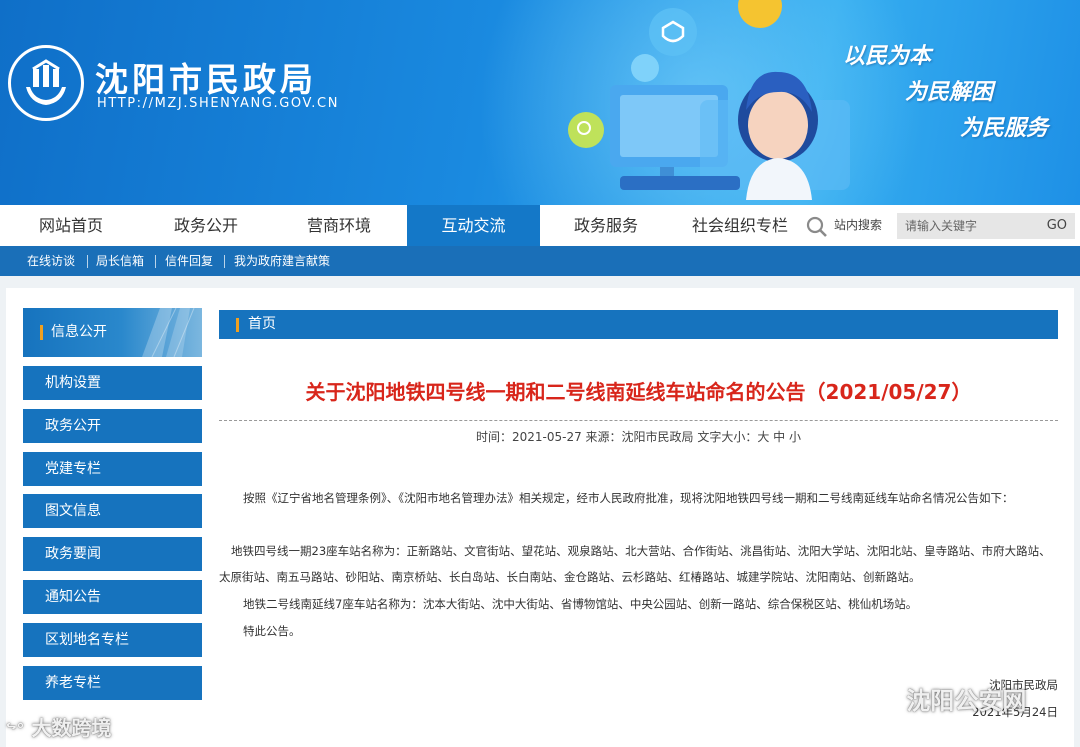 The width and height of the screenshot is (1080, 747). What do you see at coordinates (112, 383) in the screenshot?
I see `sidebar-item-organization: 机构设置` at bounding box center [112, 383].